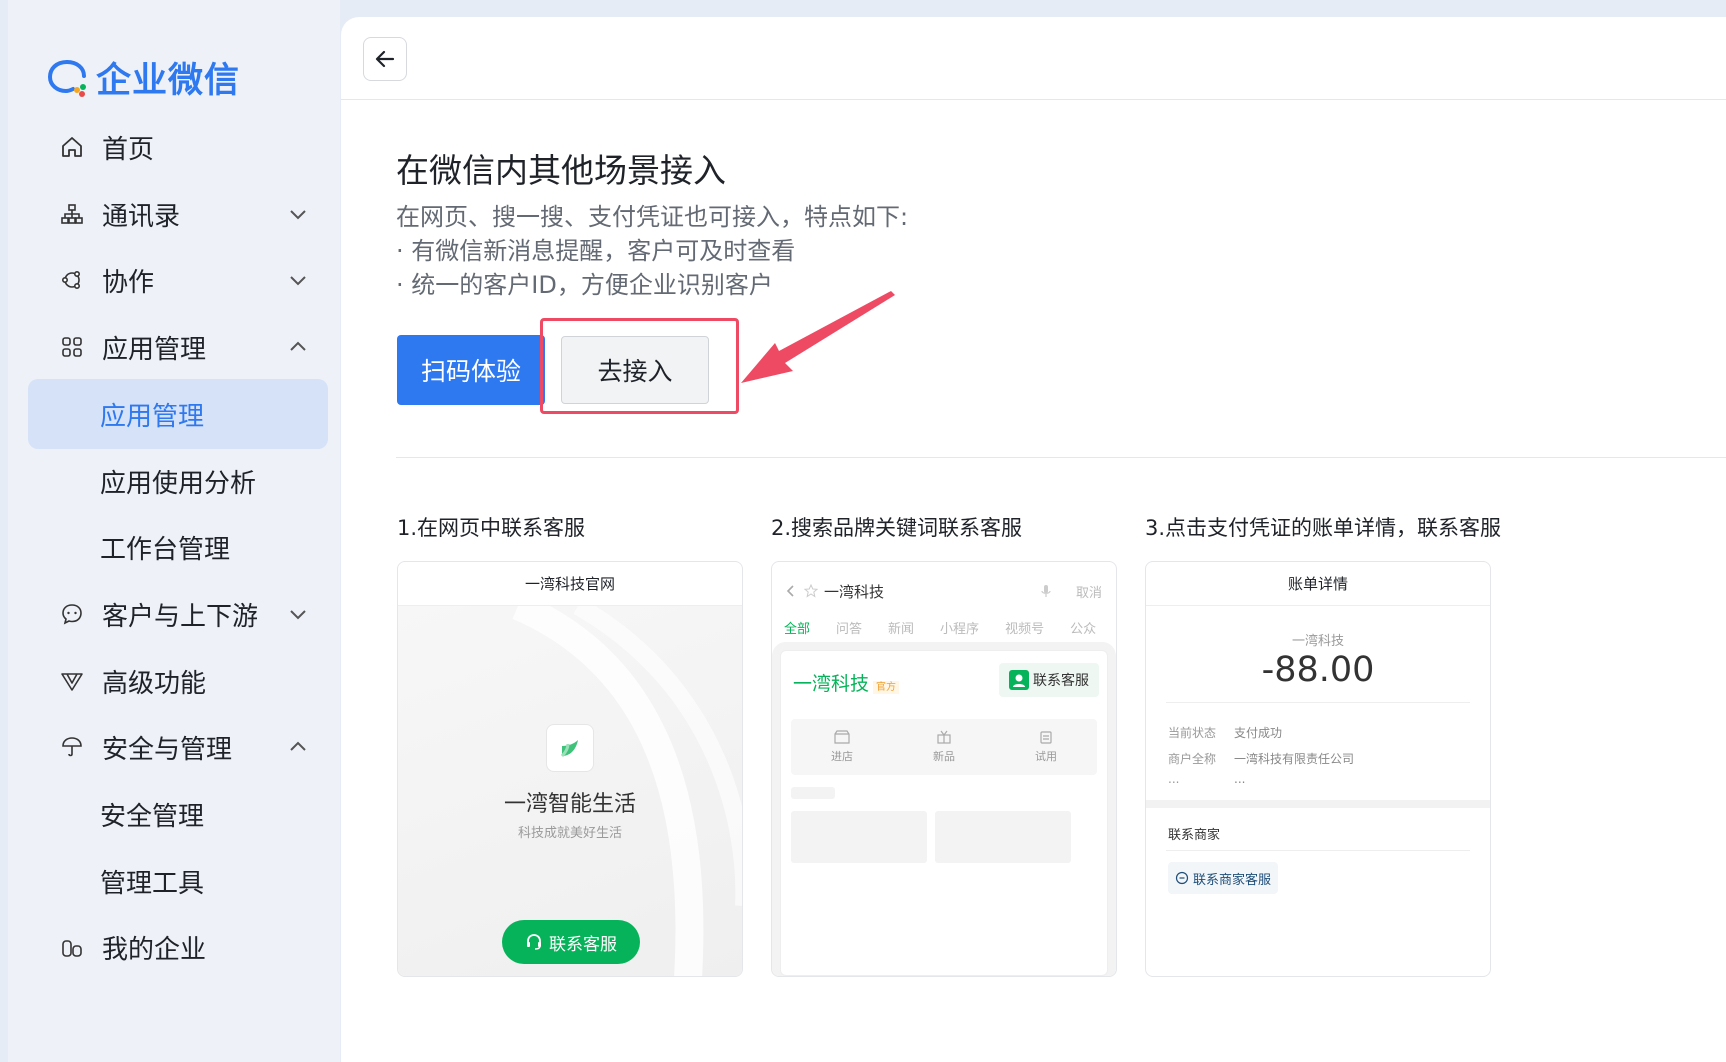 This screenshot has width=1726, height=1062. Describe the element at coordinates (1294, 759) in the screenshot. I see `bill-row-value: 一湾科技有限责任公司` at that location.